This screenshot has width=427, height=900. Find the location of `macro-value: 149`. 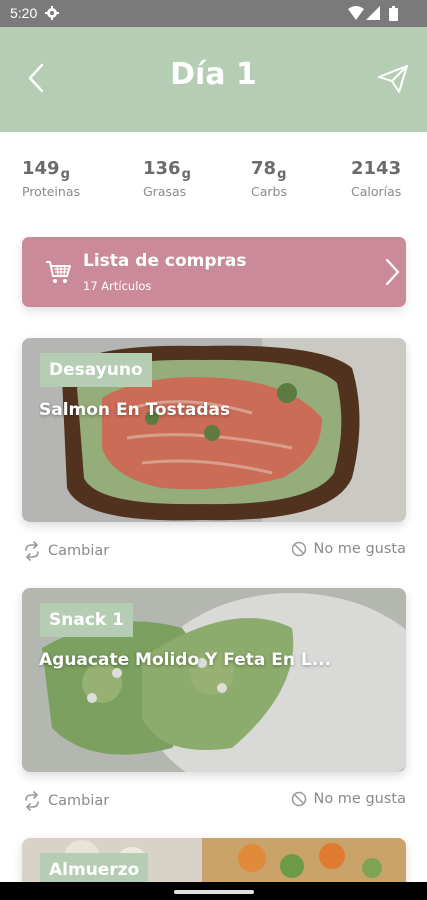

macro-value: 149 is located at coordinates (41, 168).